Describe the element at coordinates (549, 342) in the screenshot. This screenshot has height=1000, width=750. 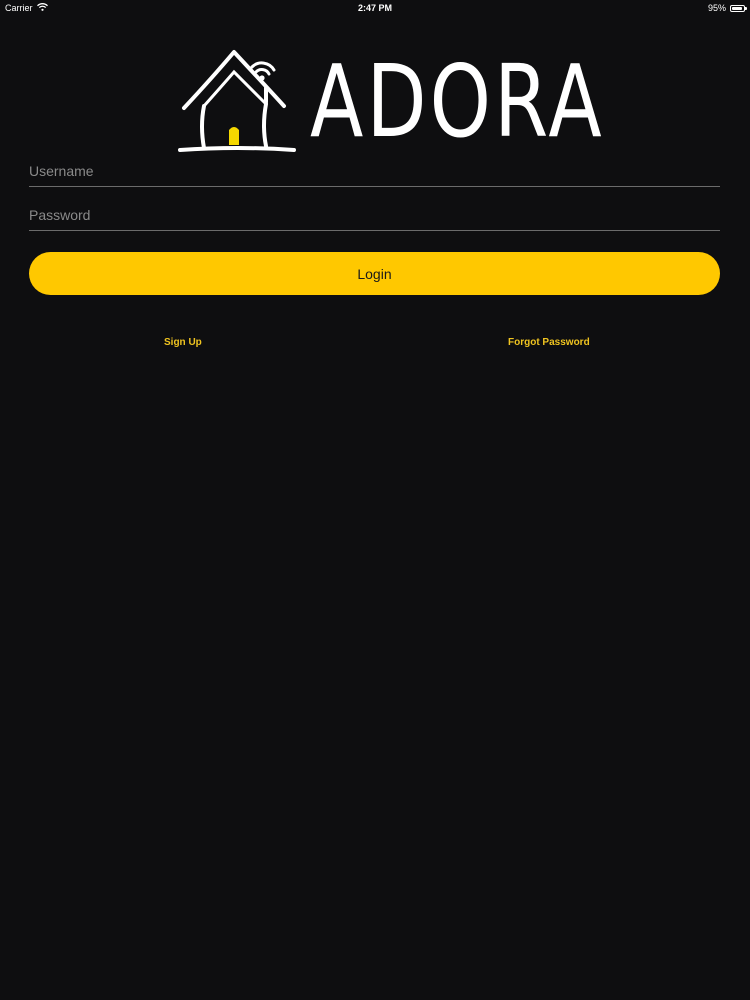
I see `forgot-password-link: Forgot Password` at that location.